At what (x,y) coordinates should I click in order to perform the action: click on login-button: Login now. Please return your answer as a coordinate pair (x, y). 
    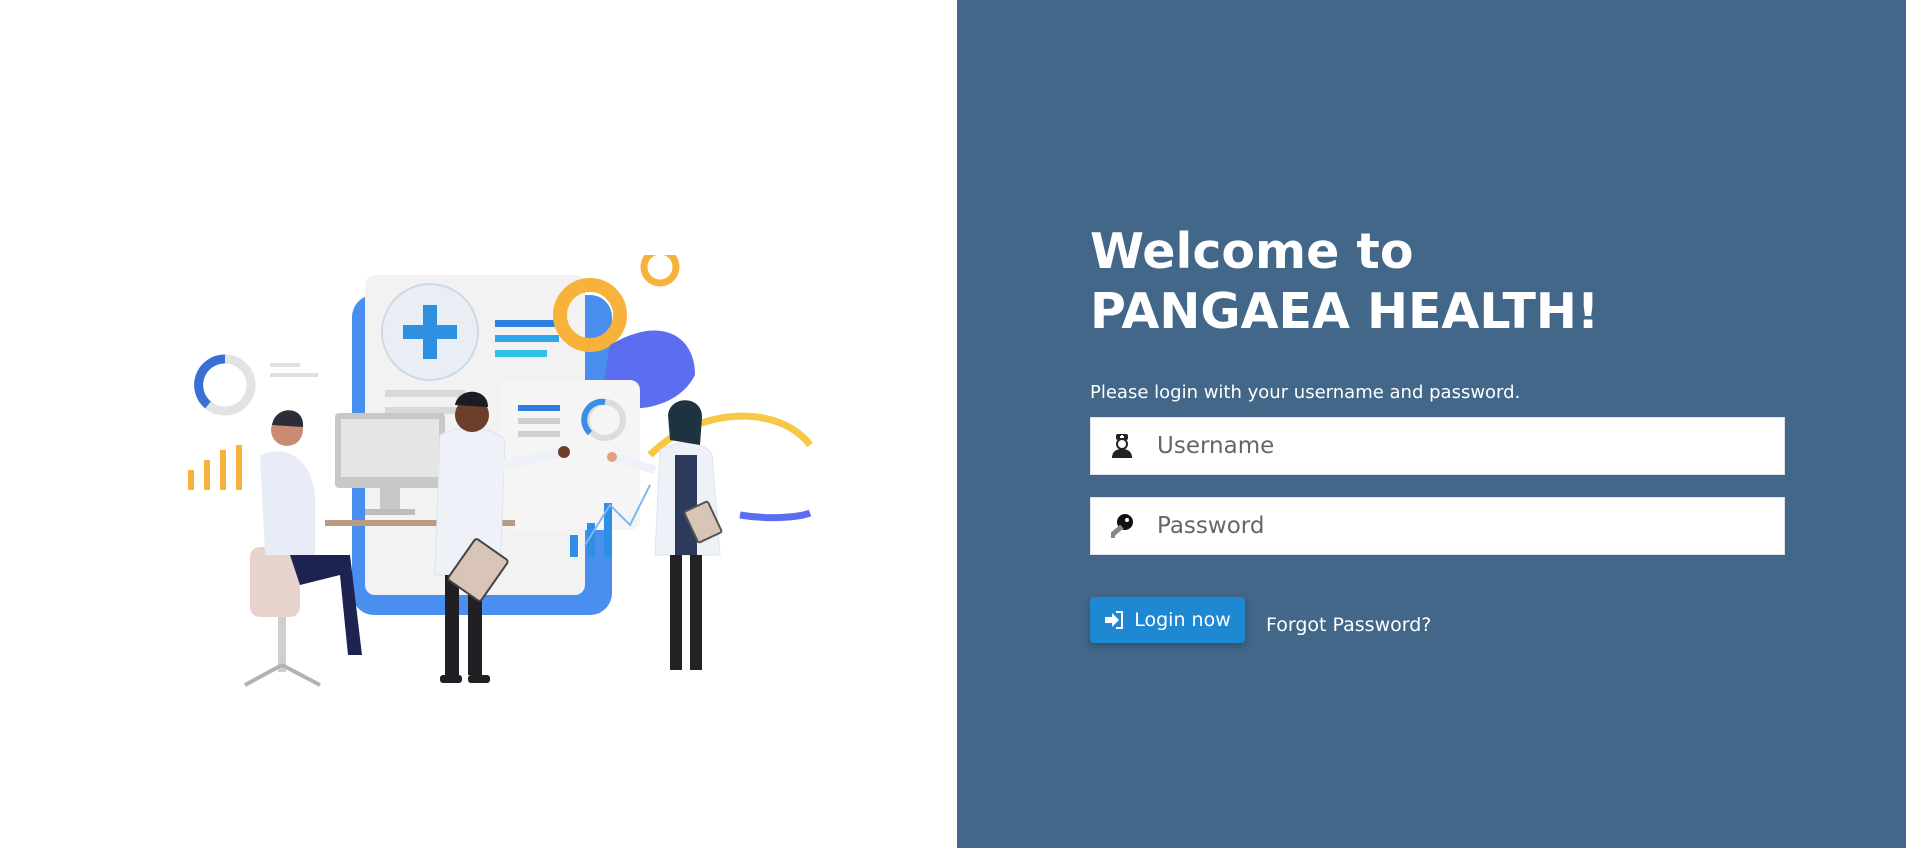
    Looking at the image, I should click on (1167, 620).